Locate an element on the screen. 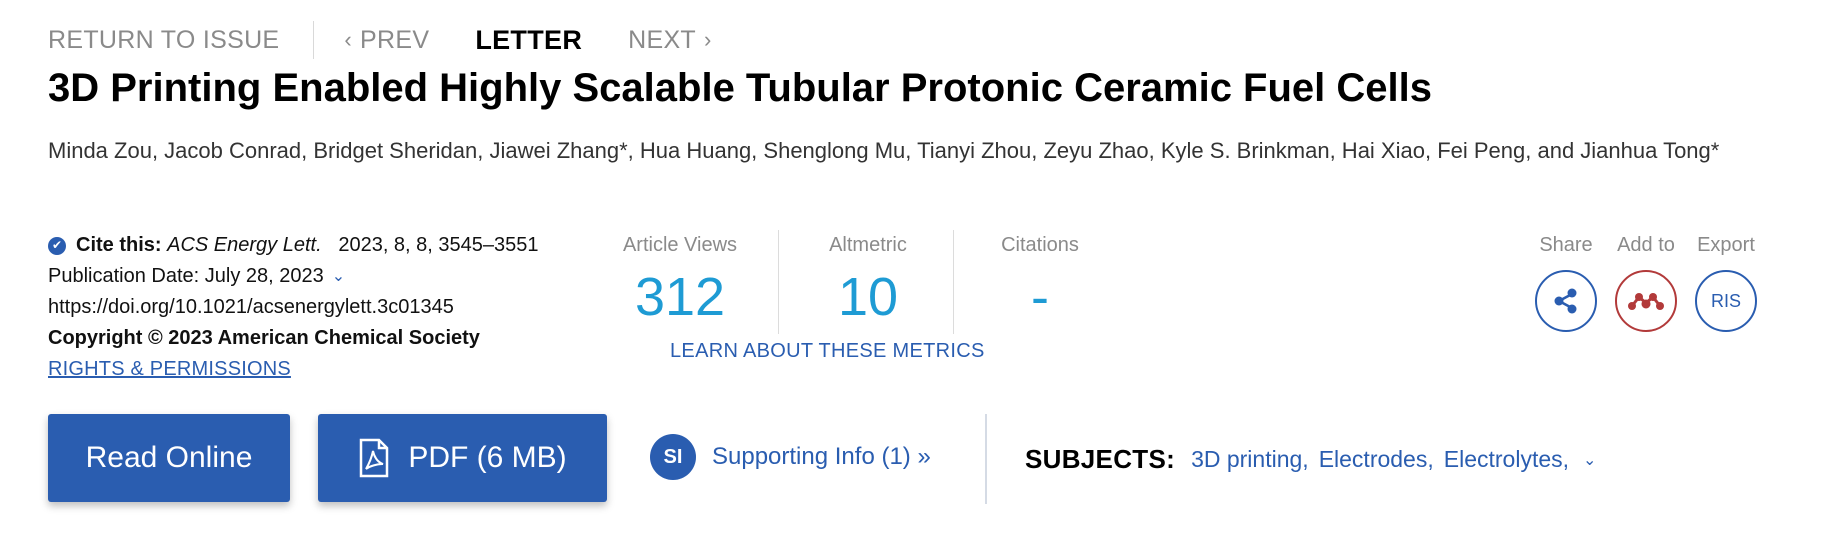  mendeley-icon is located at coordinates (1646, 301).